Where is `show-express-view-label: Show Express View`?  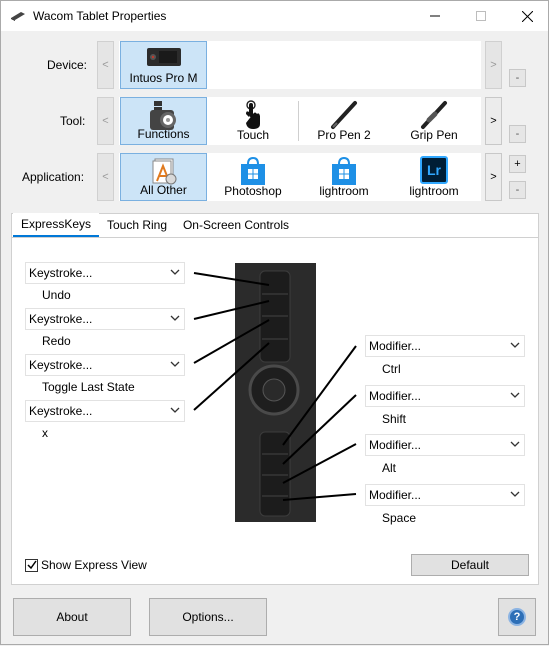 show-express-view-label: Show Express View is located at coordinates (94, 565).